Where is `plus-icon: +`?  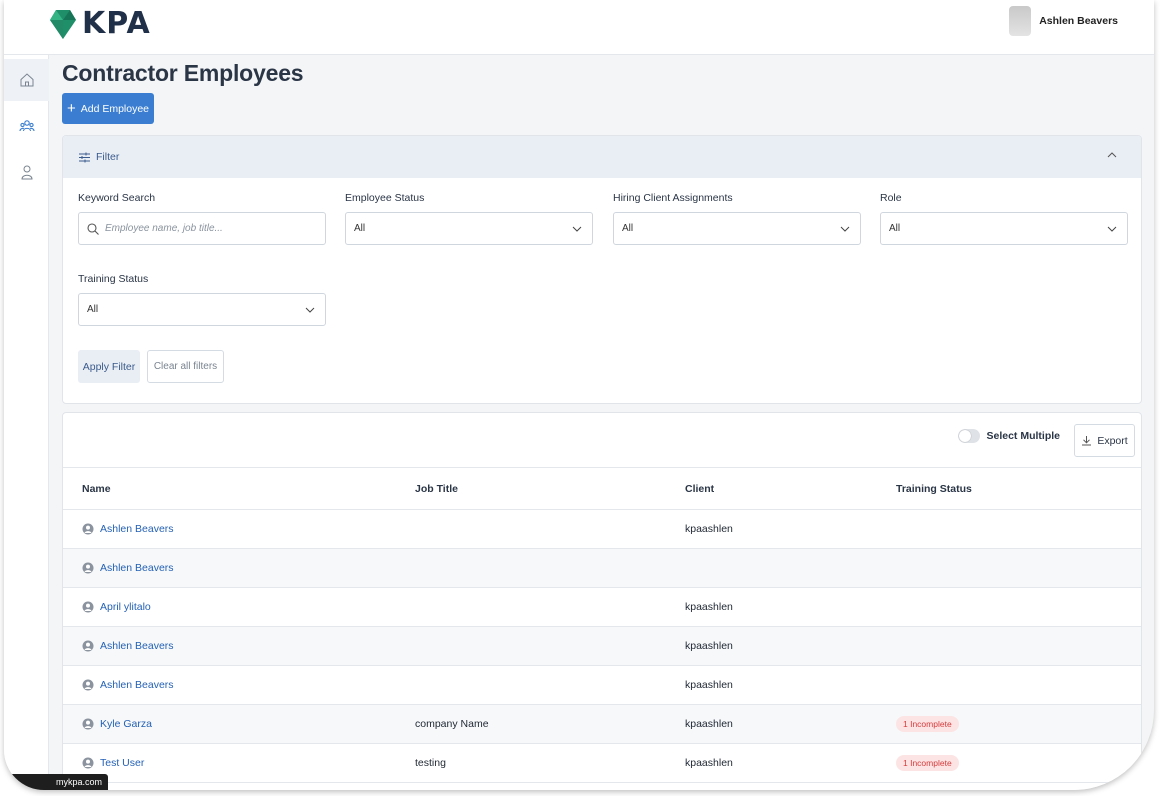 plus-icon: + is located at coordinates (71, 108).